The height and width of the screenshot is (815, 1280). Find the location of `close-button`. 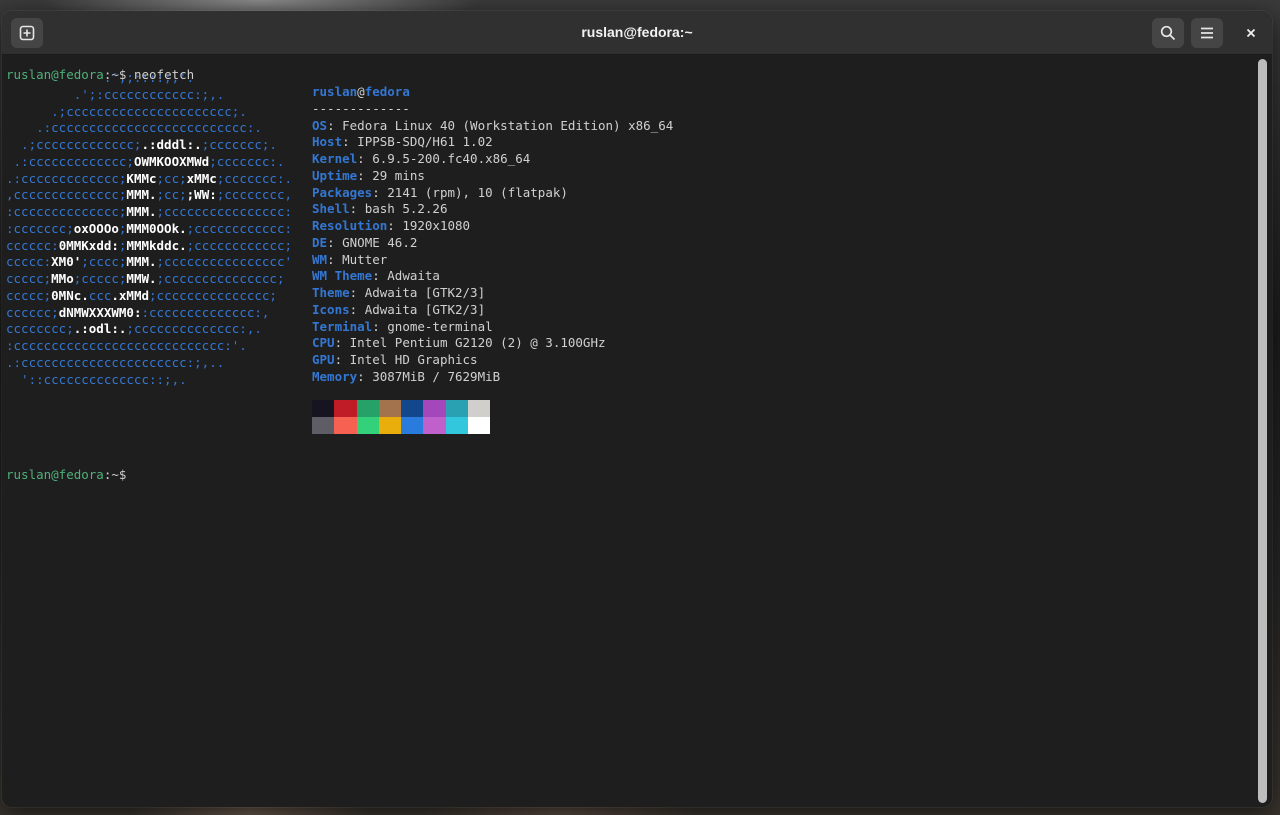

close-button is located at coordinates (1251, 33).